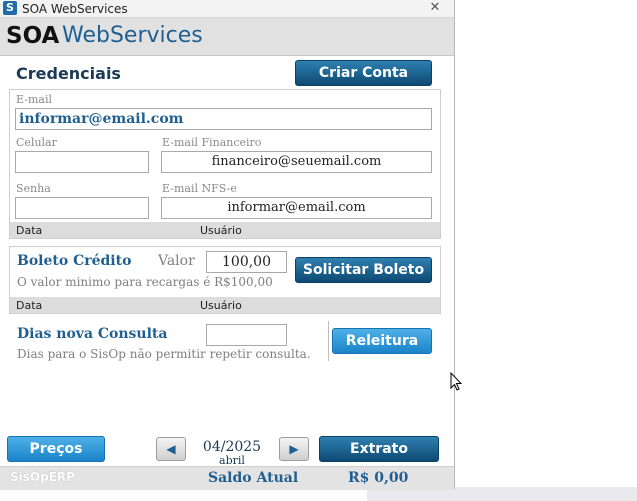 The image size is (637, 501). I want to click on email-financeiro-field: financeiro@seuemail.com, so click(296, 162).